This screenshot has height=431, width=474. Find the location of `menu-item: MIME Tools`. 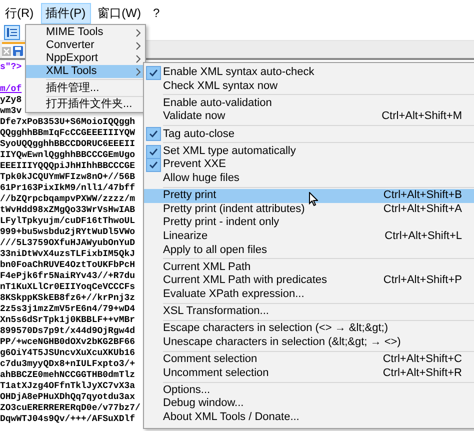

menu-item: MIME Tools is located at coordinates (85, 32).